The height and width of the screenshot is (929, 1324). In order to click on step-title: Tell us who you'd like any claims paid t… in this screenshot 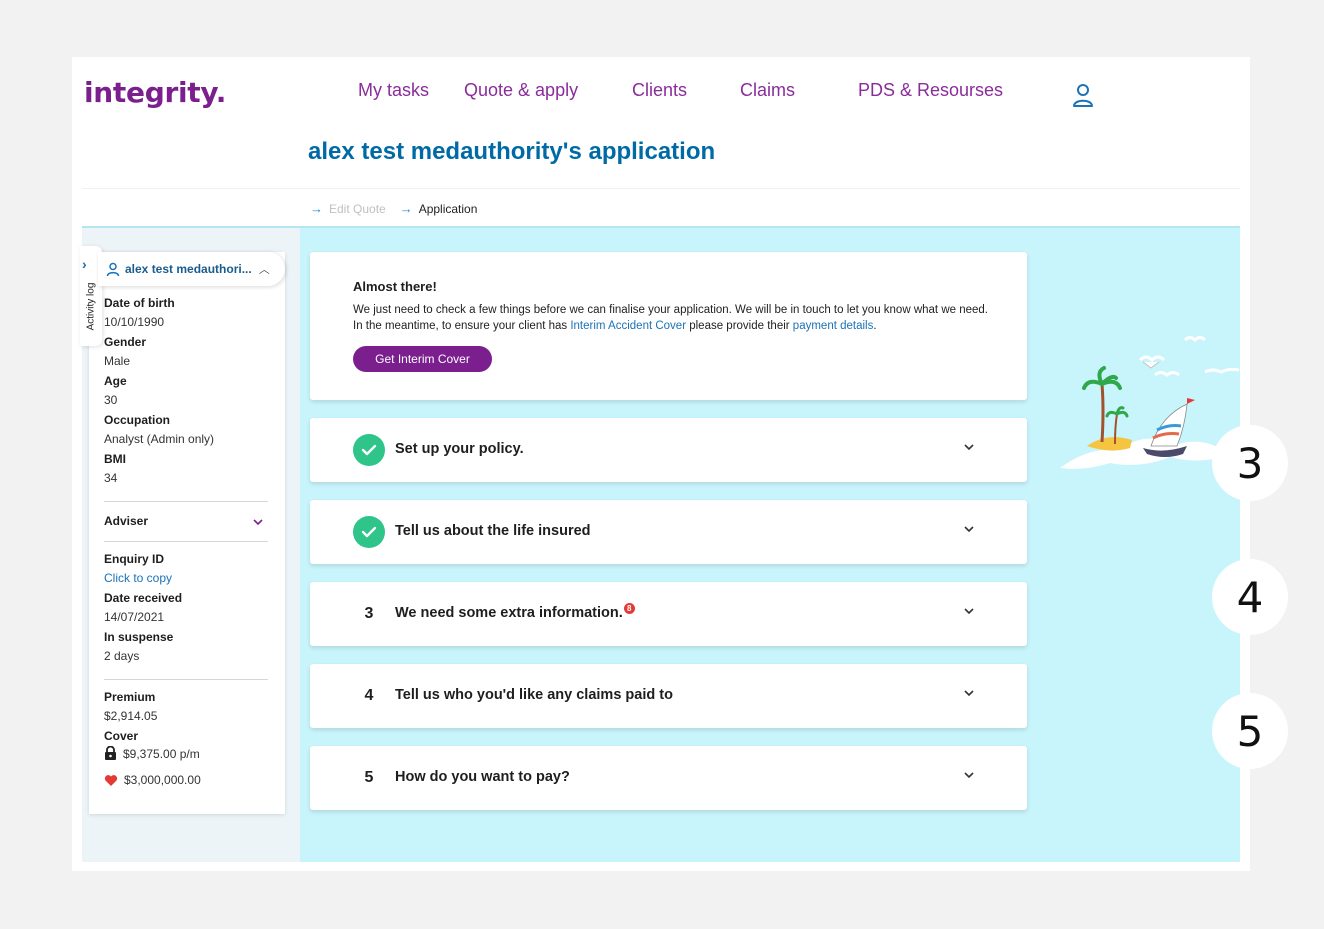, I will do `click(534, 695)`.